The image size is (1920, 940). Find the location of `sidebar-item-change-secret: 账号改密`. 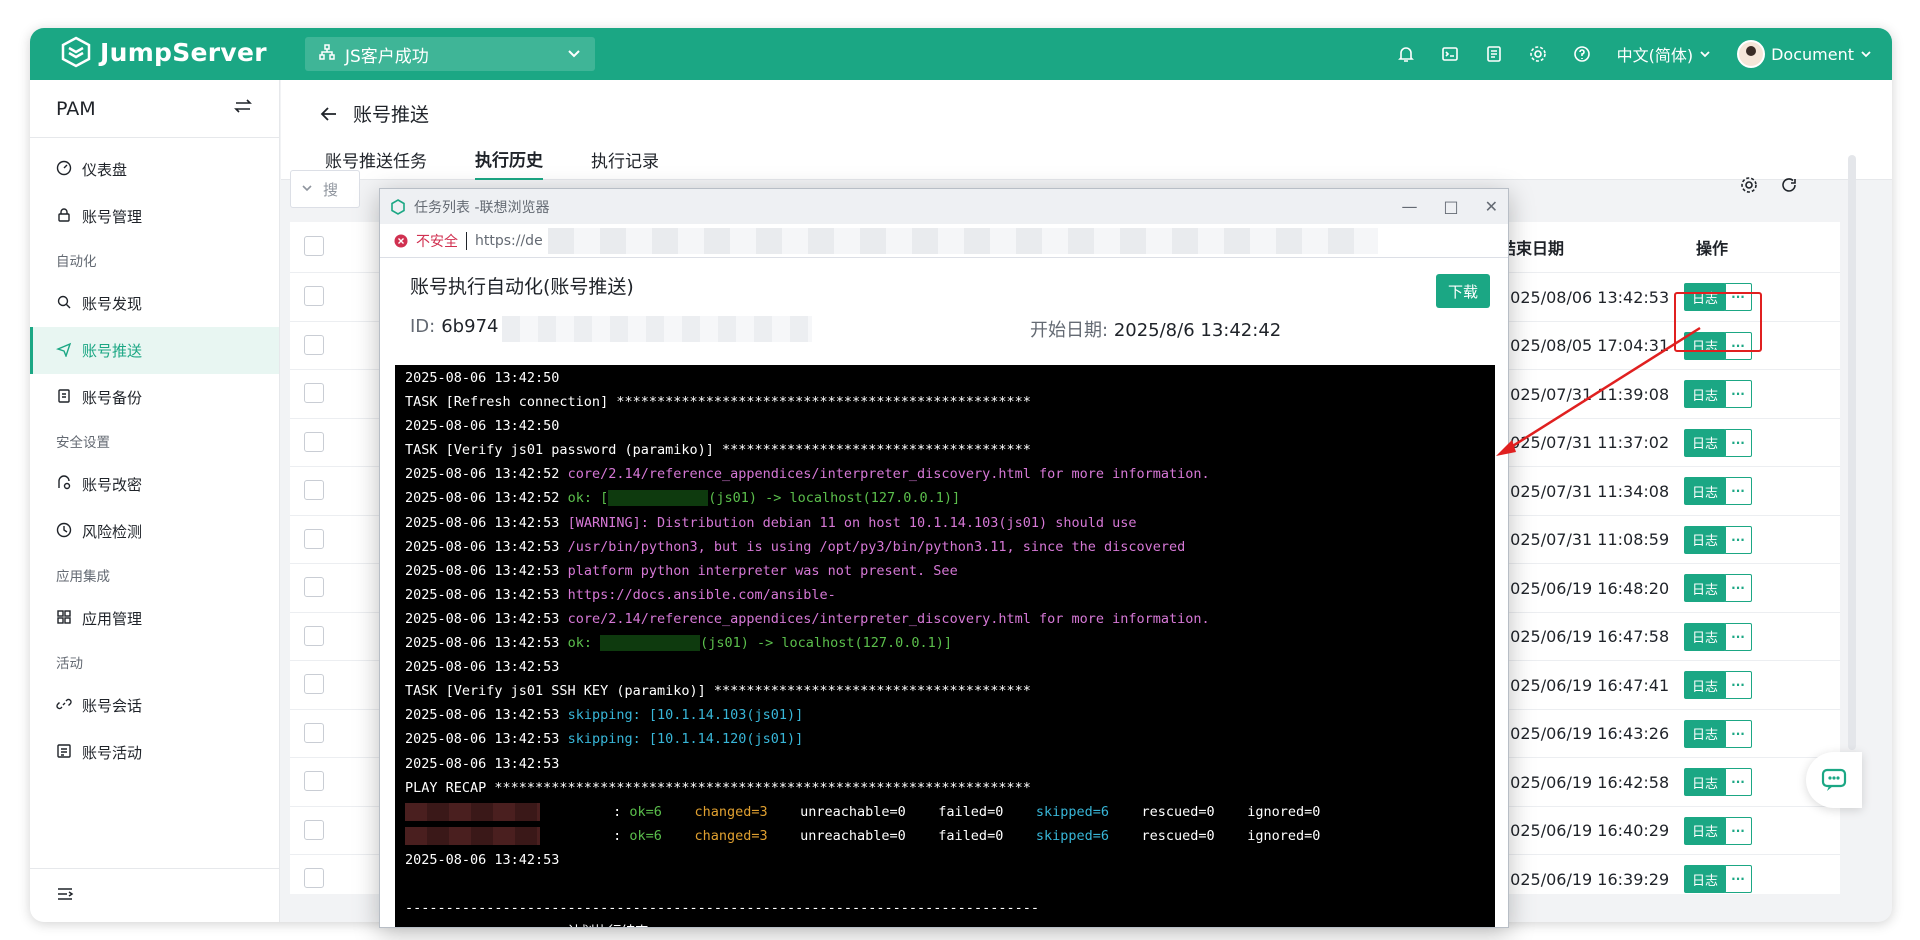

sidebar-item-change-secret: 账号改密 is located at coordinates (154, 484).